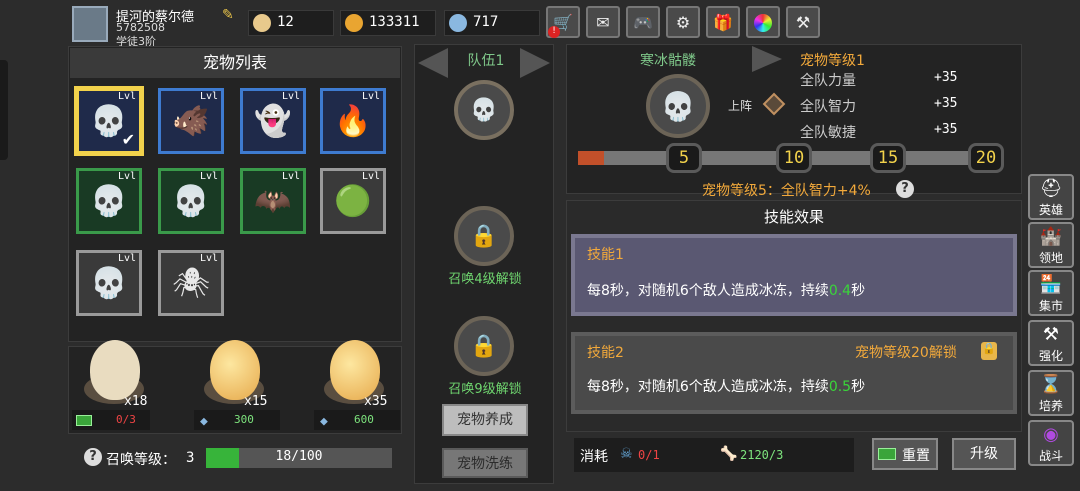  Describe the element at coordinates (803, 22) in the screenshot. I see `tools-button: ⚒` at that location.